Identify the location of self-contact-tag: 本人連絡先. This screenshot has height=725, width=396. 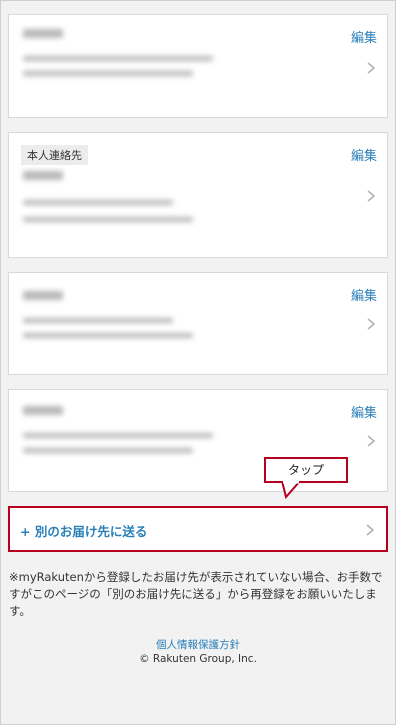
(54, 155).